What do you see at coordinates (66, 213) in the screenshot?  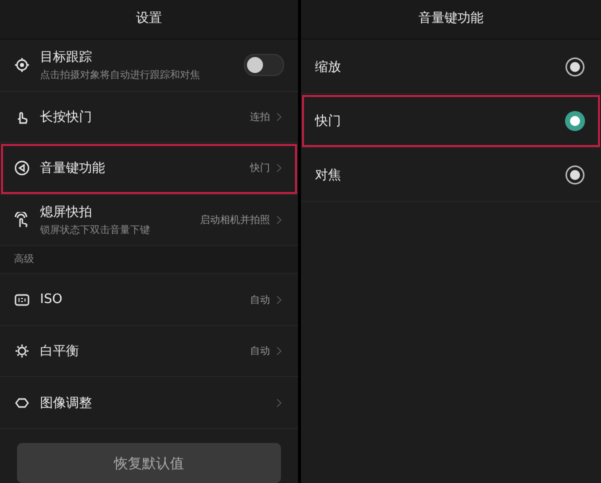 I see `setting-label: 熄屏快拍` at bounding box center [66, 213].